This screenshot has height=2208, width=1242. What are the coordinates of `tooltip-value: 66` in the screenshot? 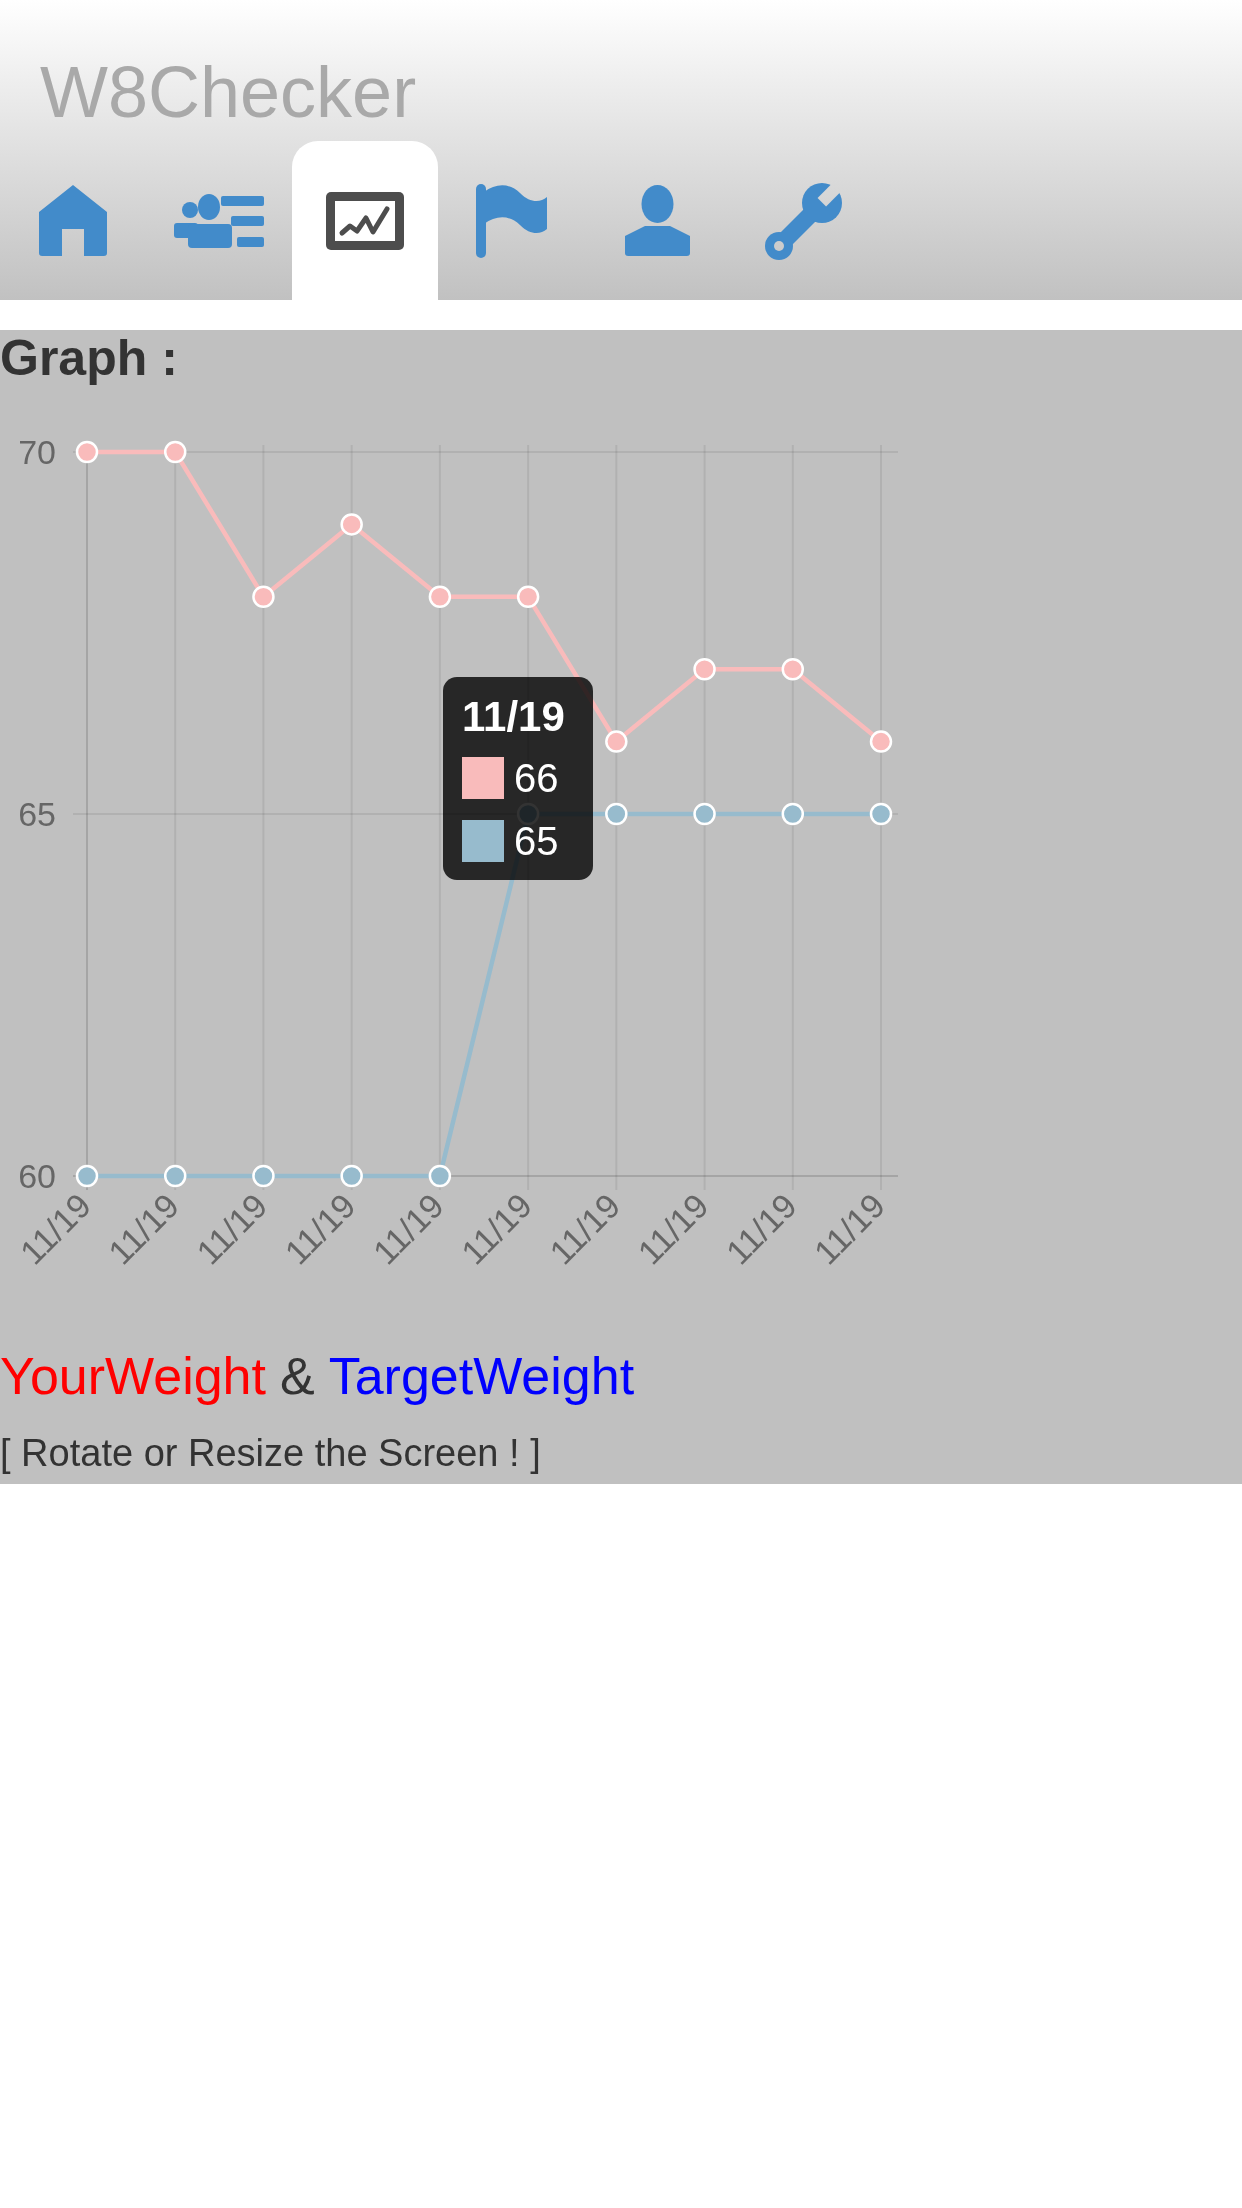 It's located at (536, 778).